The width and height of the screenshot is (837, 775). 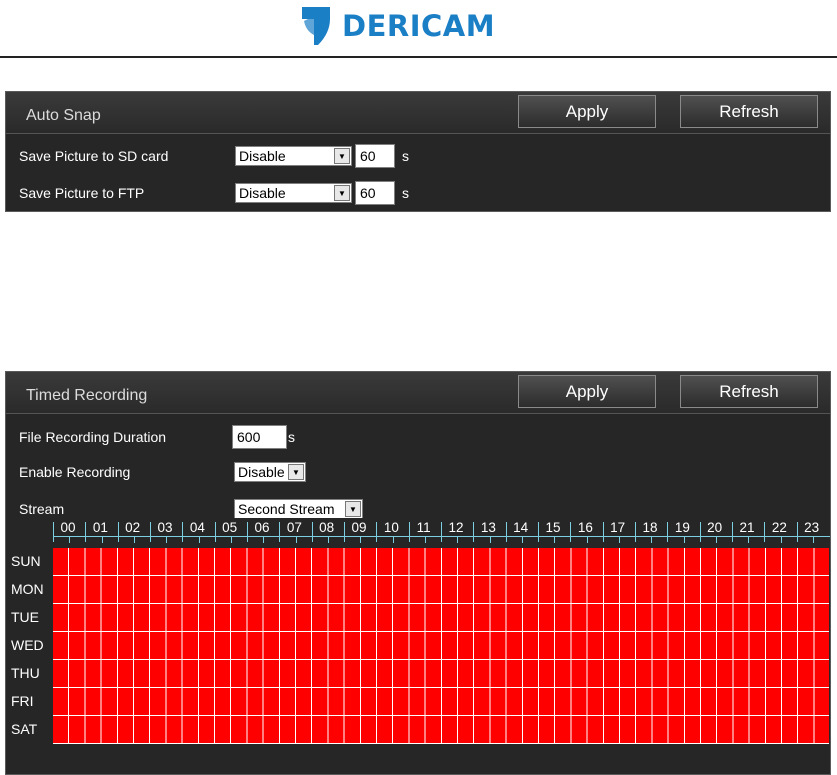 What do you see at coordinates (391, 527) in the screenshot?
I see `hour-label: 10` at bounding box center [391, 527].